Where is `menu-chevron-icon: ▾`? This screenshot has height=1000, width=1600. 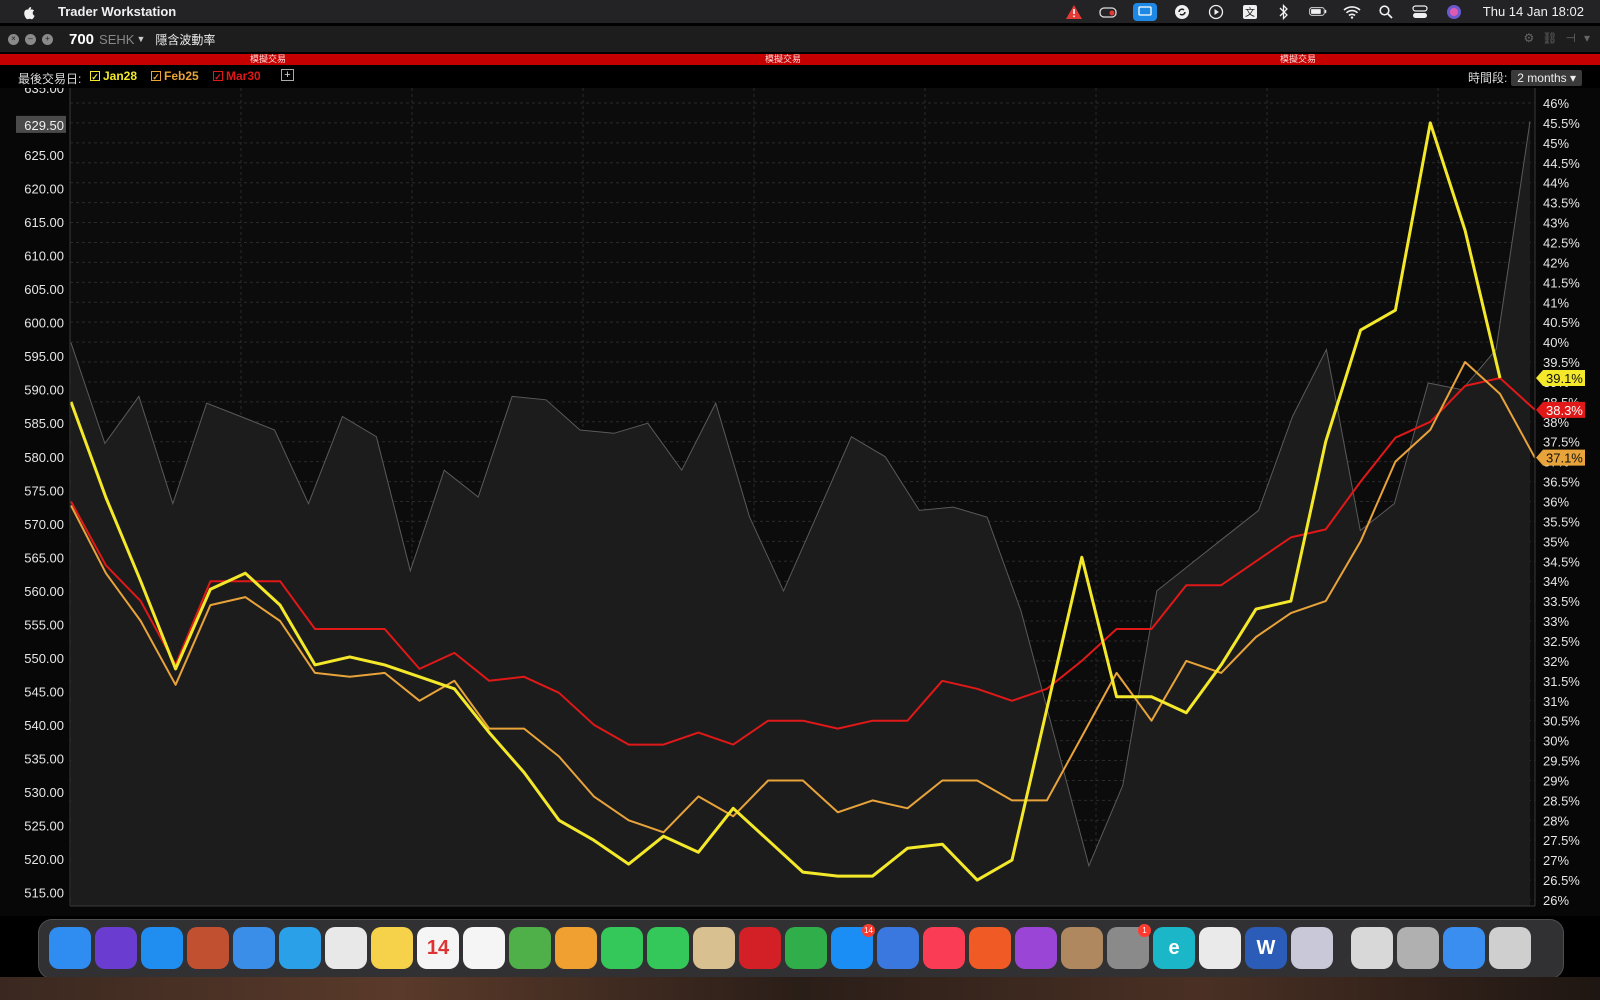
menu-chevron-icon: ▾ is located at coordinates (1587, 38).